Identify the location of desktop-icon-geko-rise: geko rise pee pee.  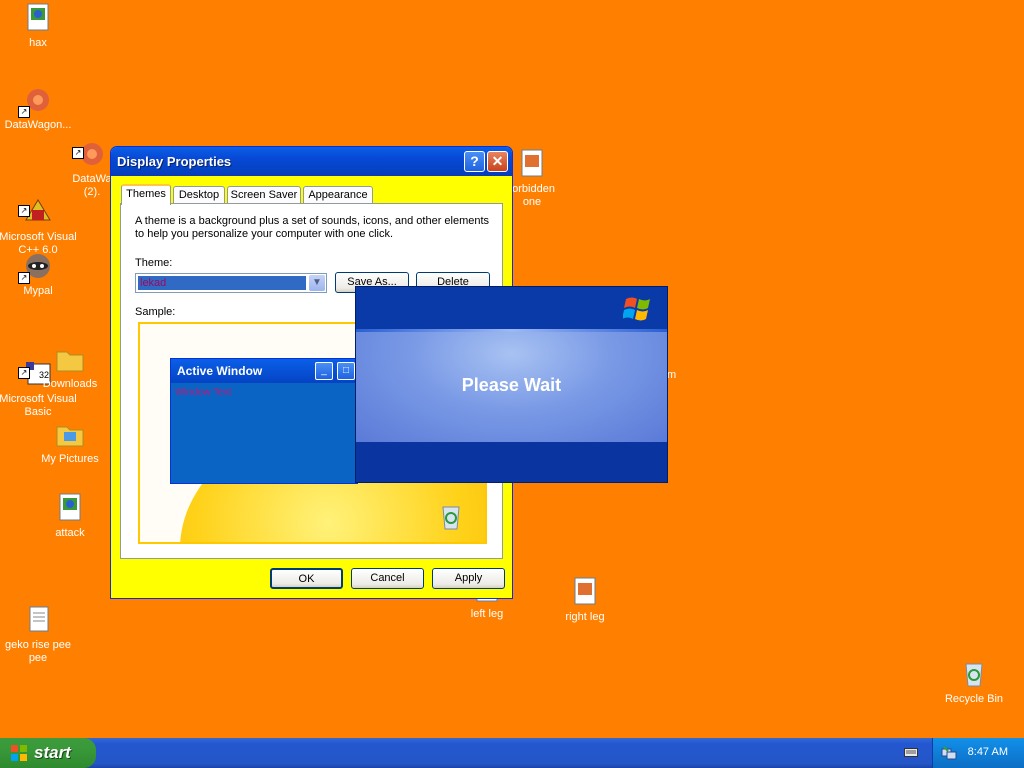
(40, 628).